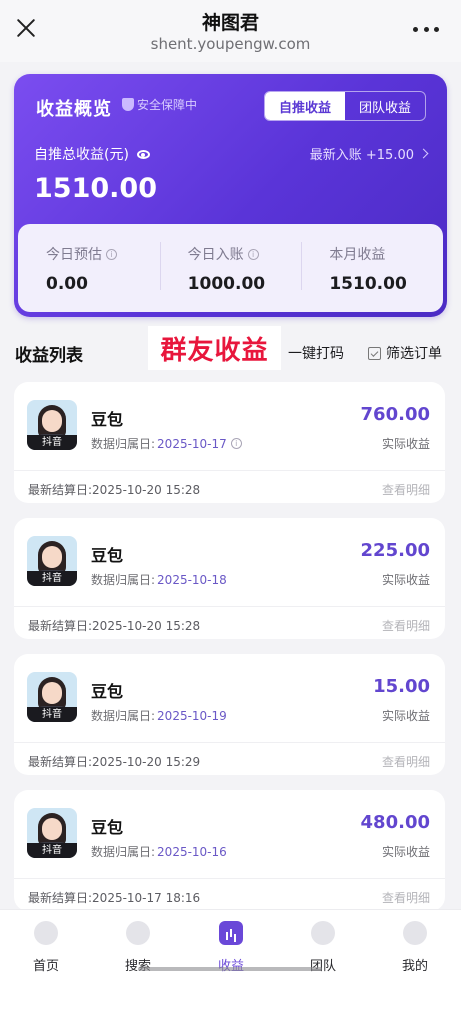 This screenshot has width=461, height=1024. What do you see at coordinates (215, 255) in the screenshot?
I see `stat-label: 今日入账` at bounding box center [215, 255].